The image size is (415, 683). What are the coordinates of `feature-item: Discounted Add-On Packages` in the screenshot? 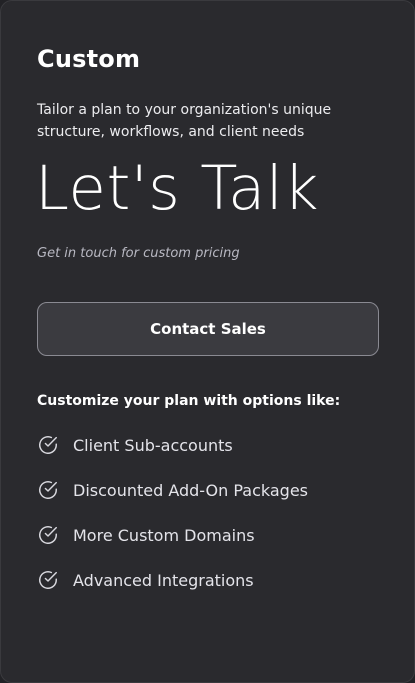 It's located at (172, 490).